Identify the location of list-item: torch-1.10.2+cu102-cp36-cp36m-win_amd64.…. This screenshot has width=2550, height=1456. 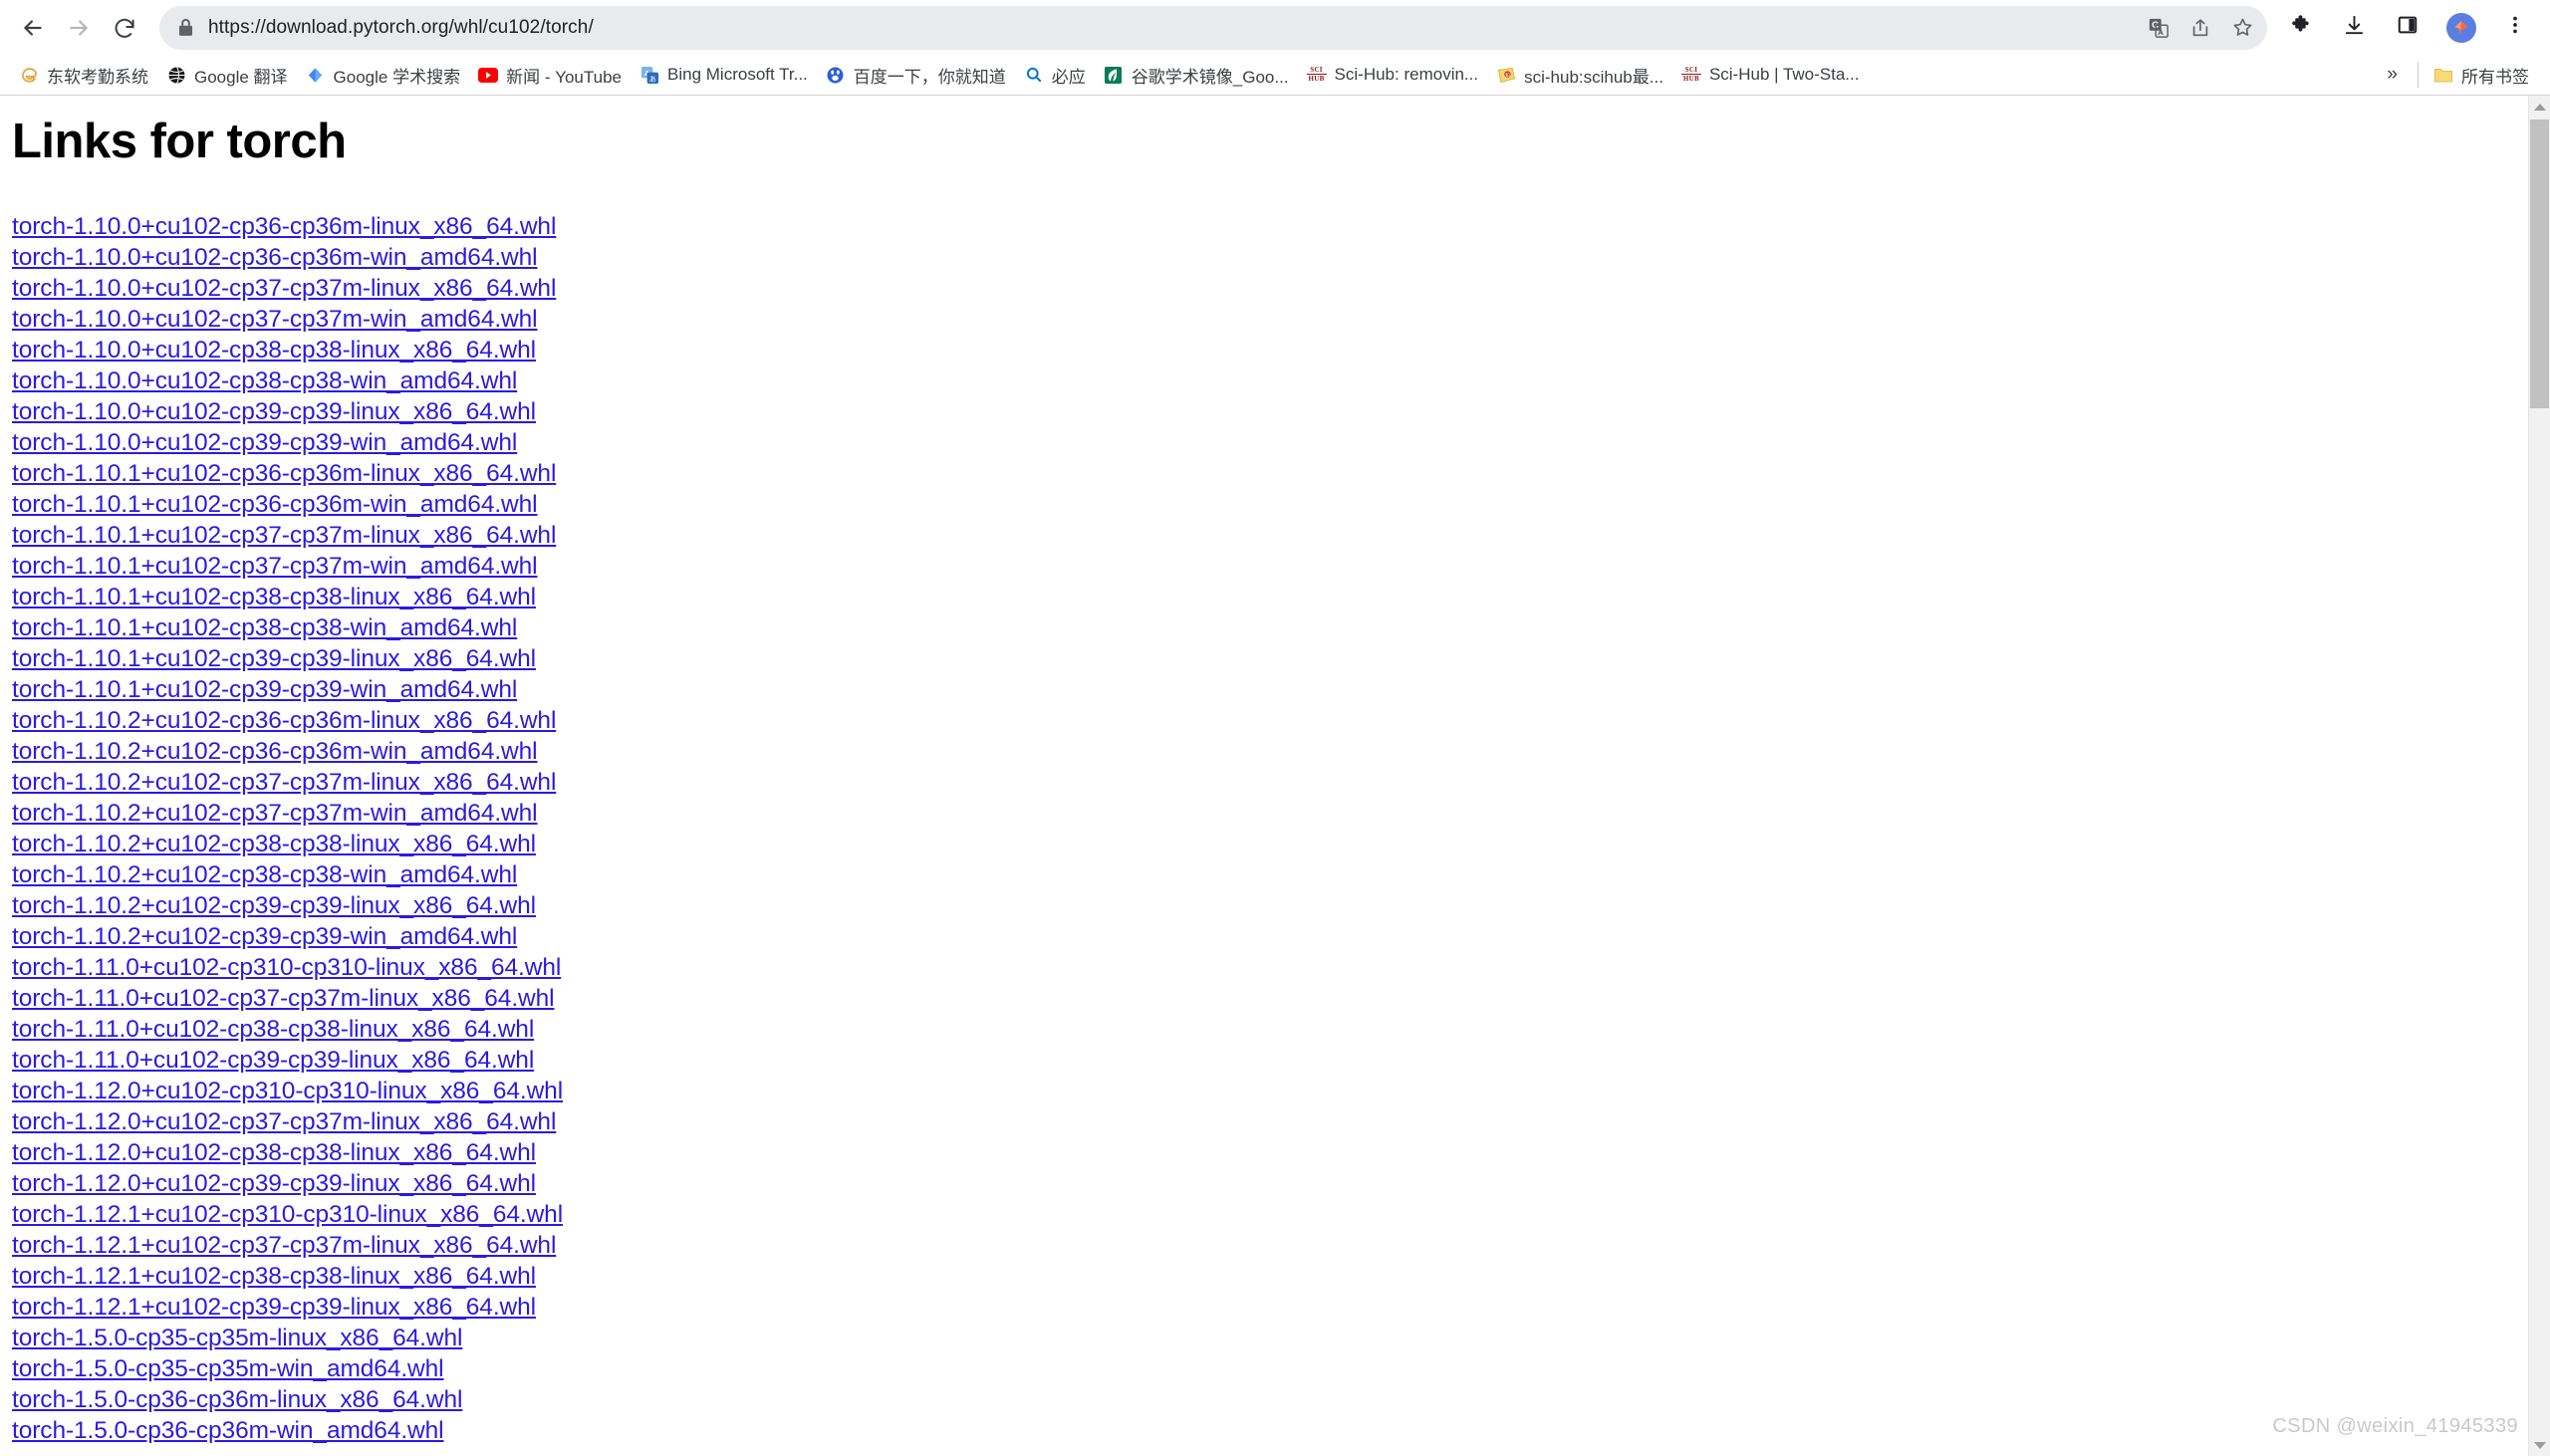
(1273, 751).